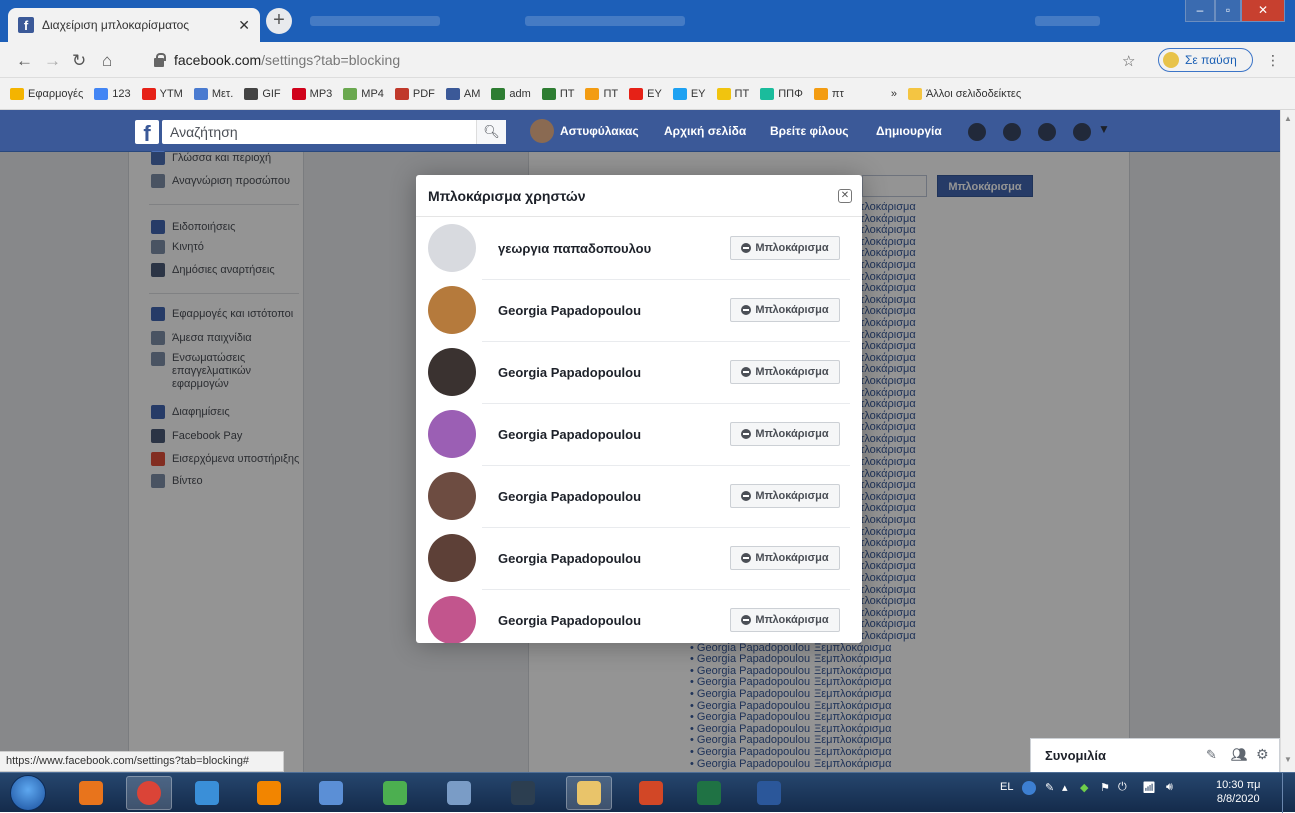 This screenshot has height=813, width=1295. I want to click on new-message-icon: ✎, so click(1211, 755).